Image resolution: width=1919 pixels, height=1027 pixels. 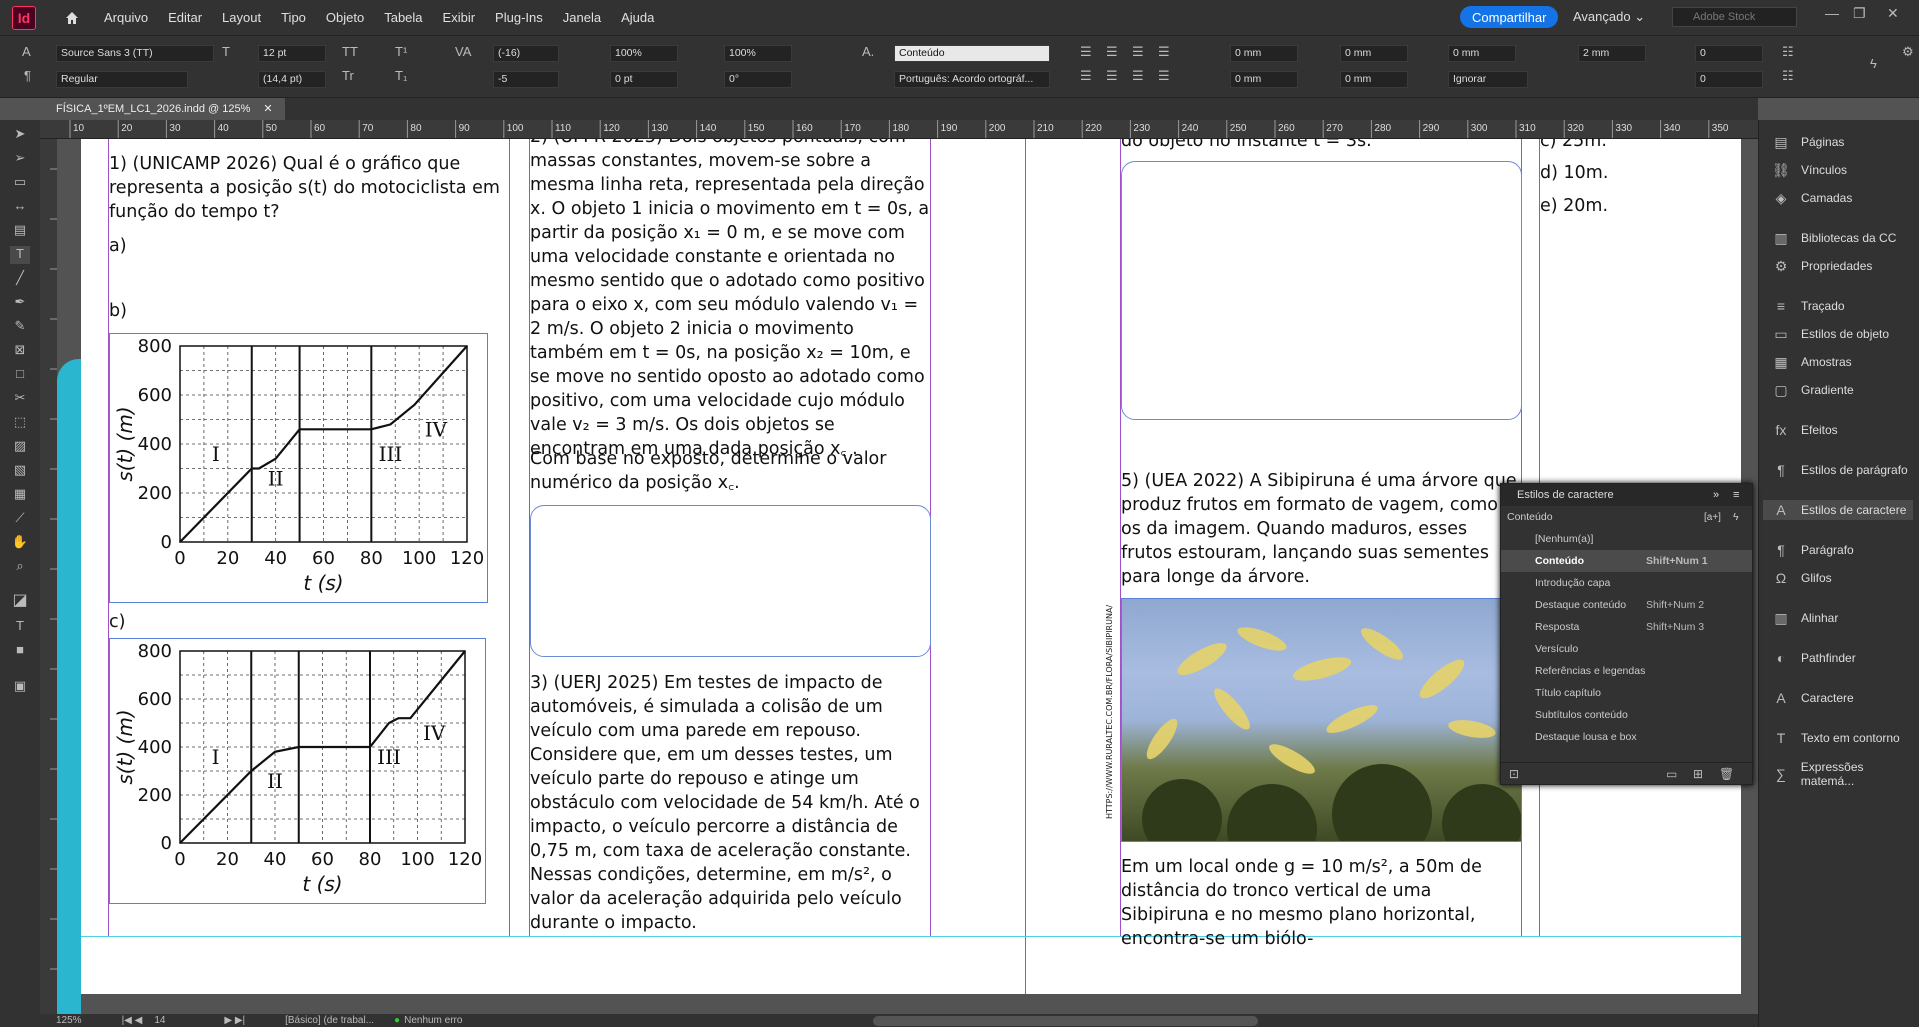 What do you see at coordinates (1164, 52) in the screenshot?
I see `justify-icon: ☰` at bounding box center [1164, 52].